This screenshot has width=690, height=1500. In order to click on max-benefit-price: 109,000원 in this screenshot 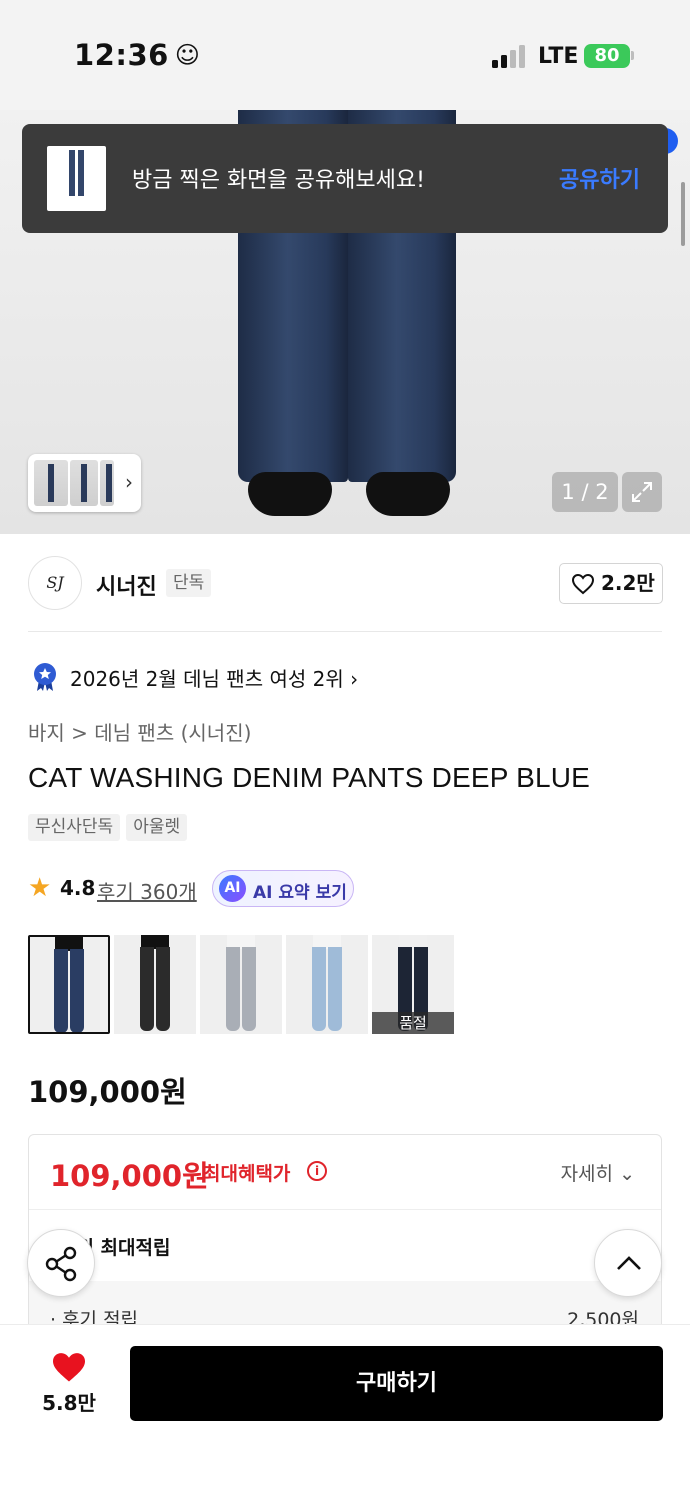, I will do `click(129, 1176)`.